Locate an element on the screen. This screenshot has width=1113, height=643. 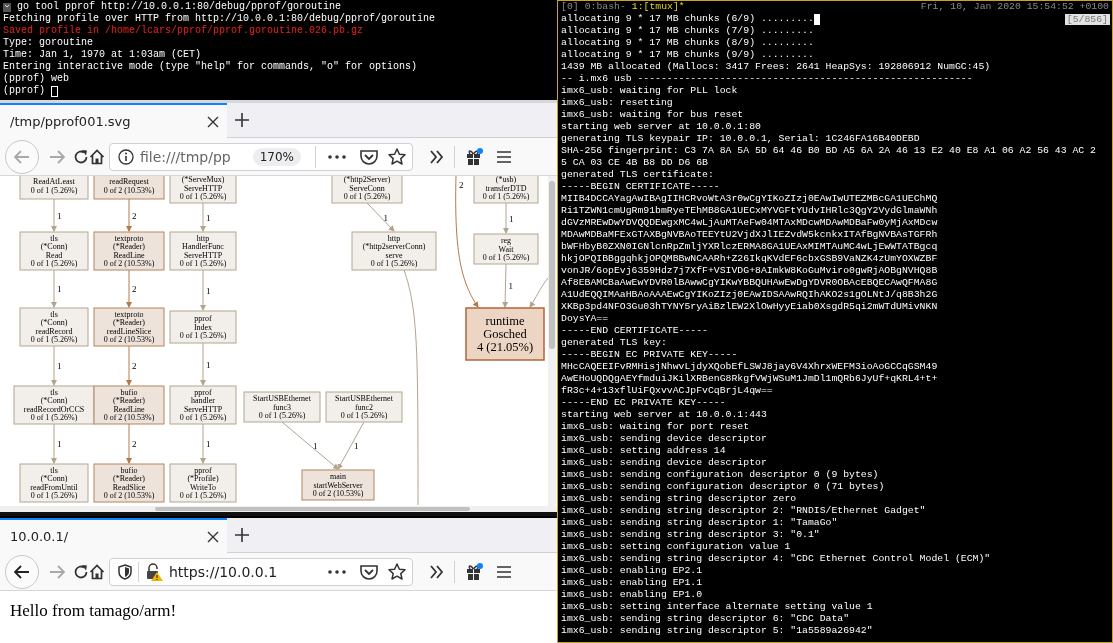
terminal-line: imx6_usb: sending configuration descriptor 0 (71 bytes) is located at coordinates (723, 487).